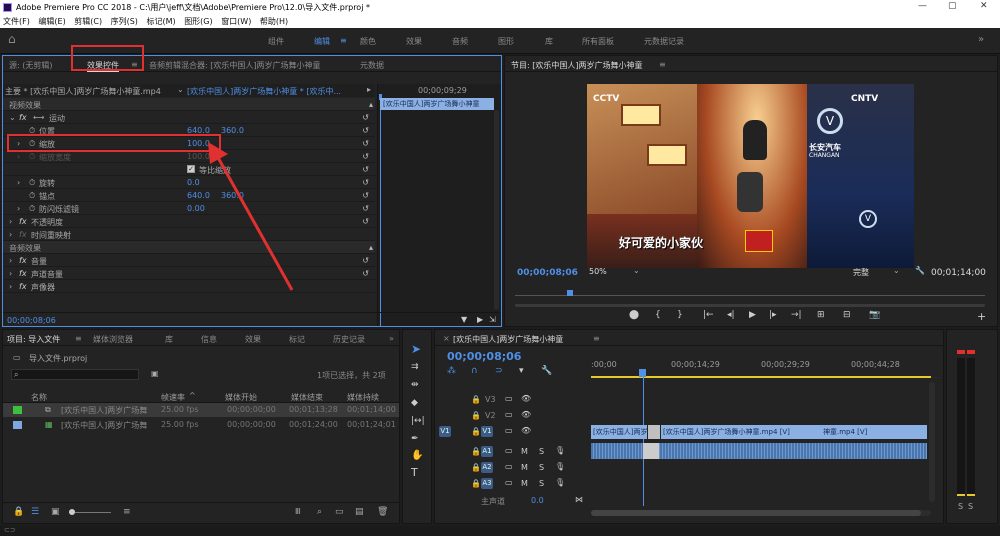 Image resolution: width=1000 pixels, height=536 pixels. What do you see at coordinates (365, 117) in the screenshot?
I see `reset-motion-icon: ↺` at bounding box center [365, 117].